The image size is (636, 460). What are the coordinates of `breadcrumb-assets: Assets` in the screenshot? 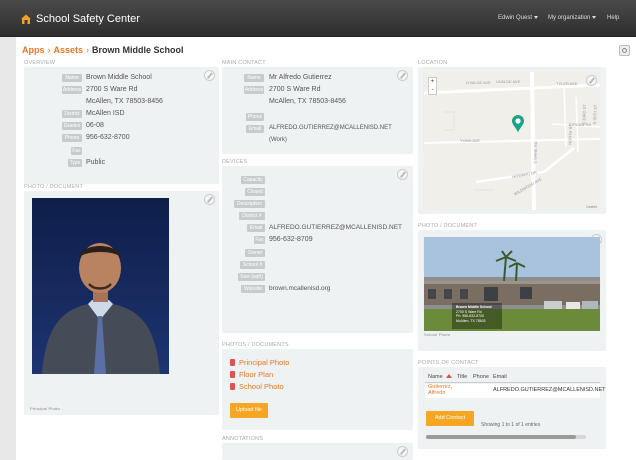 It's located at (69, 50).